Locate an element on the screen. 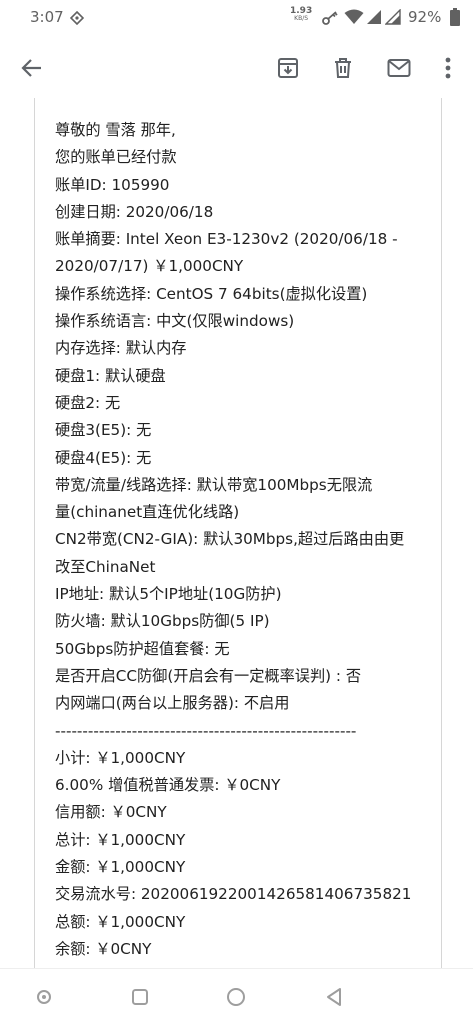  email-line: 总额: ￥1,000CNY is located at coordinates (120, 921).